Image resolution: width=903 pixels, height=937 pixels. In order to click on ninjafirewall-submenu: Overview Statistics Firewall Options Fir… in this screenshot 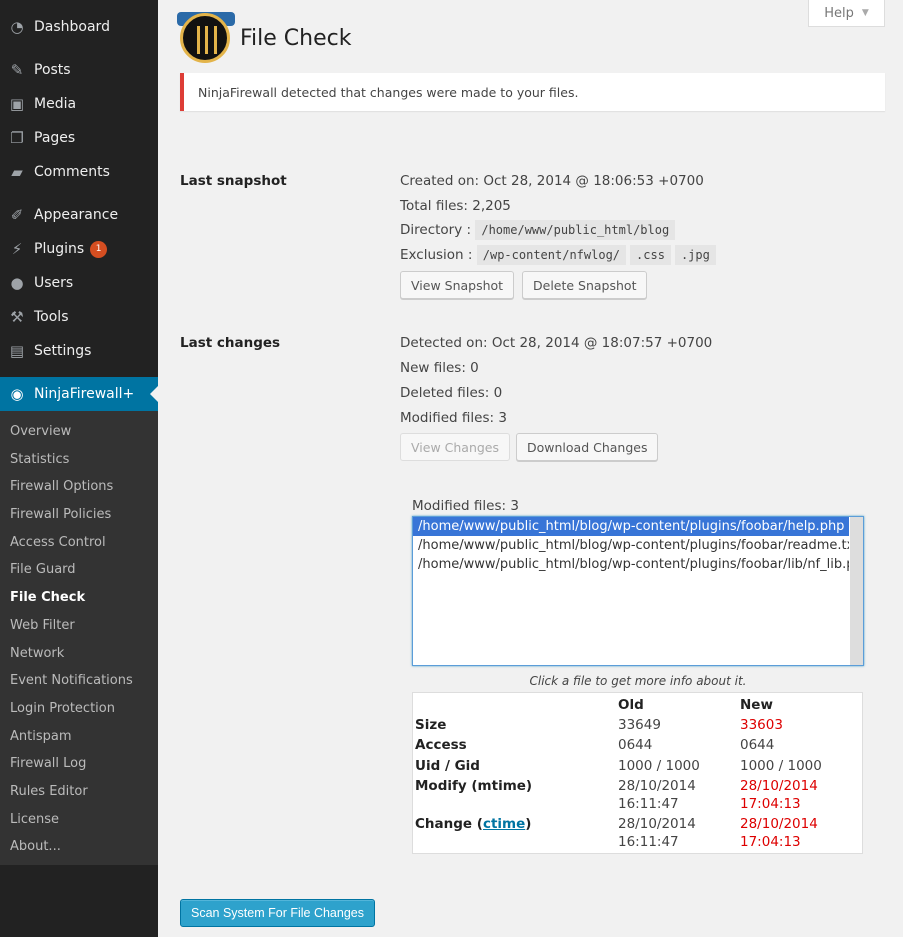, I will do `click(79, 638)`.